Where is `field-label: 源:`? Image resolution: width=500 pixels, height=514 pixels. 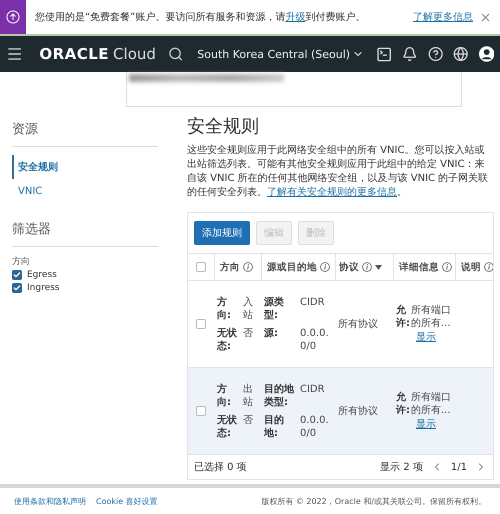 field-label: 源: is located at coordinates (271, 333).